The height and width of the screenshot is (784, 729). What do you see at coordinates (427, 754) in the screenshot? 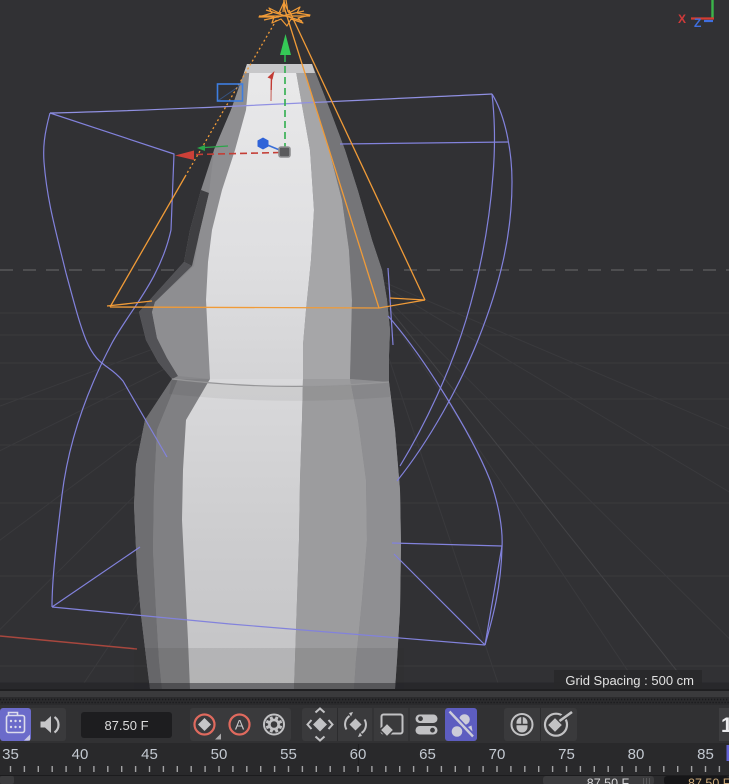
I see `svg-text: 65` at bounding box center [427, 754].